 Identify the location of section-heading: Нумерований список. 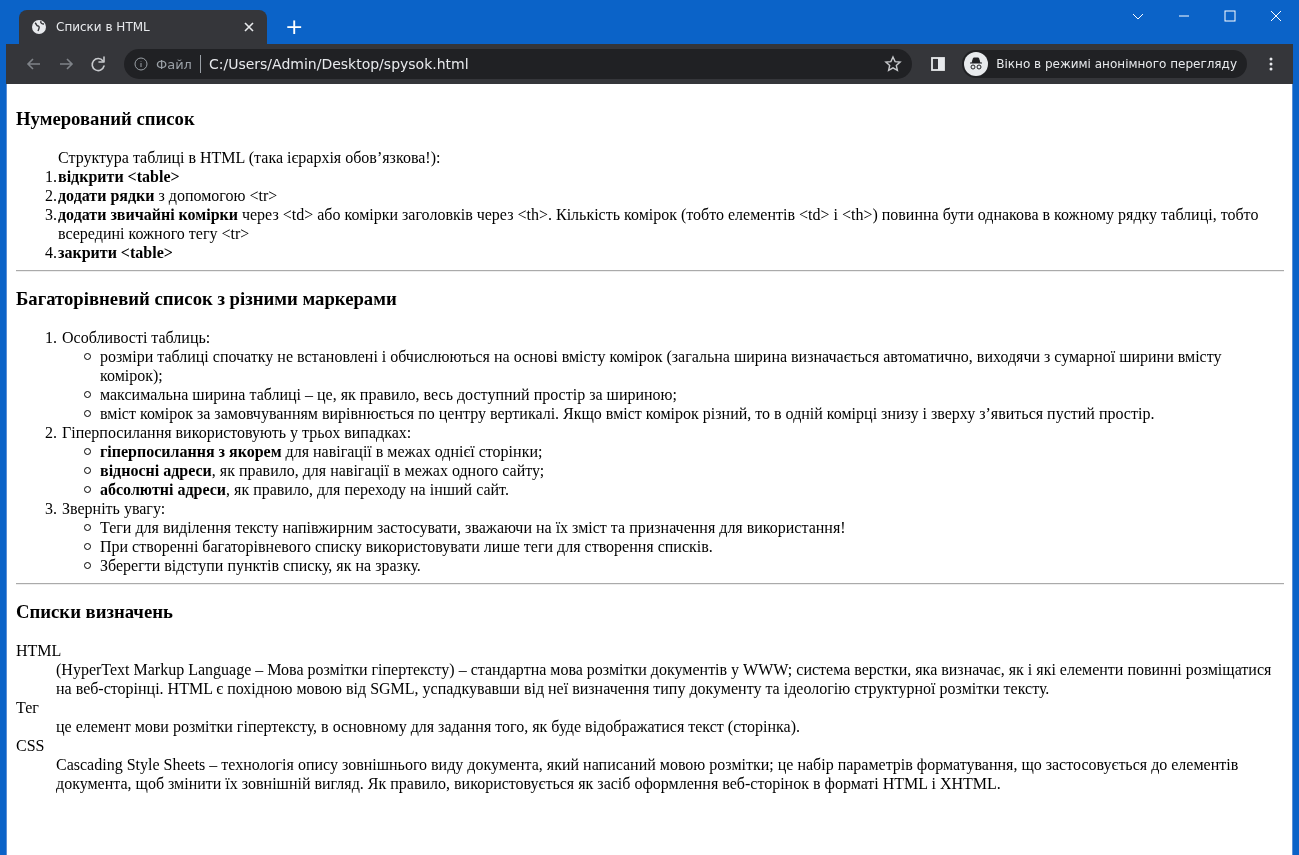
(106, 119).